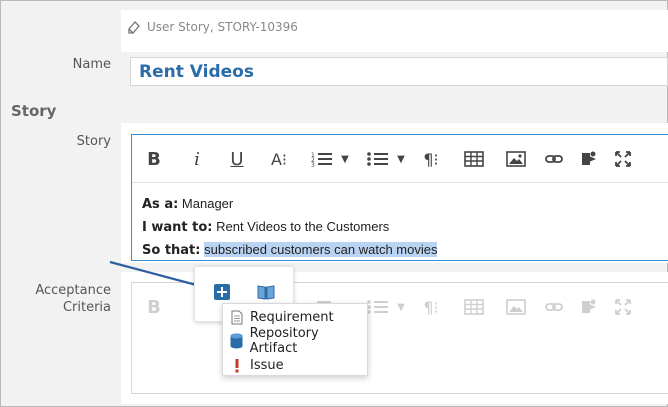  I want to click on insert-plus-button, so click(222, 292).